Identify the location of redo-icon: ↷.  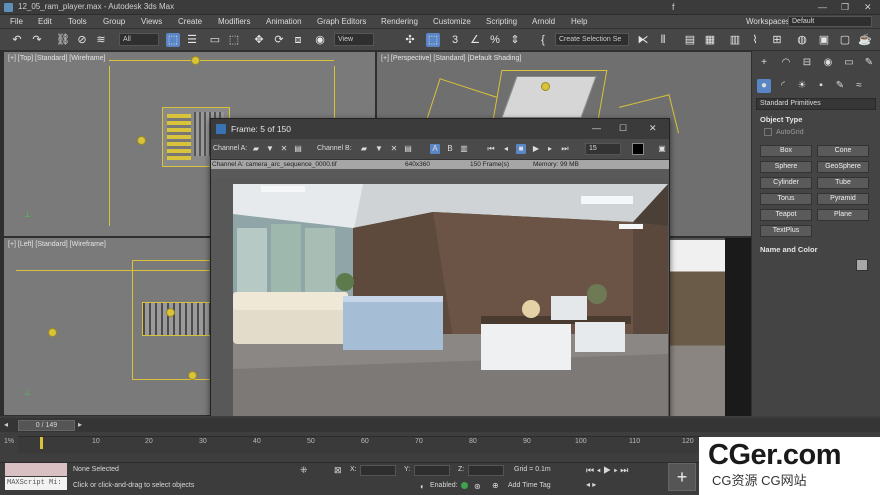
(37, 40).